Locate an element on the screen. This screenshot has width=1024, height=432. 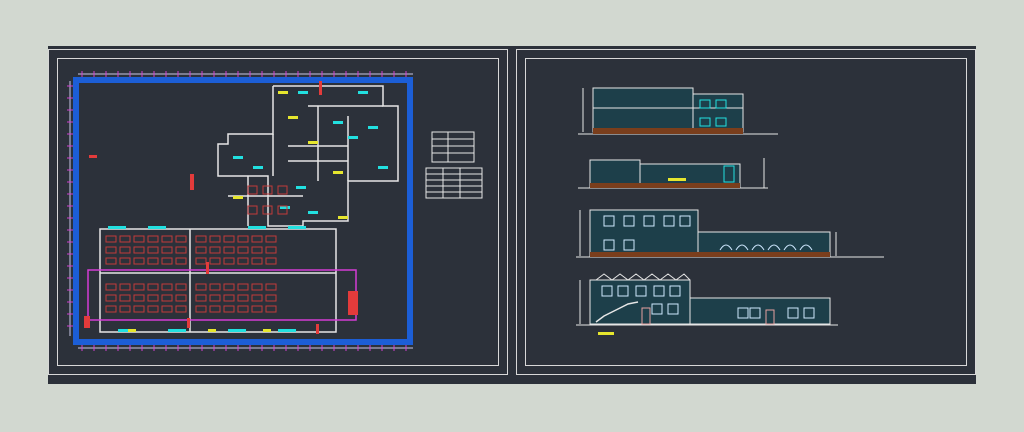
upper-building is located at coordinates (308, 156).